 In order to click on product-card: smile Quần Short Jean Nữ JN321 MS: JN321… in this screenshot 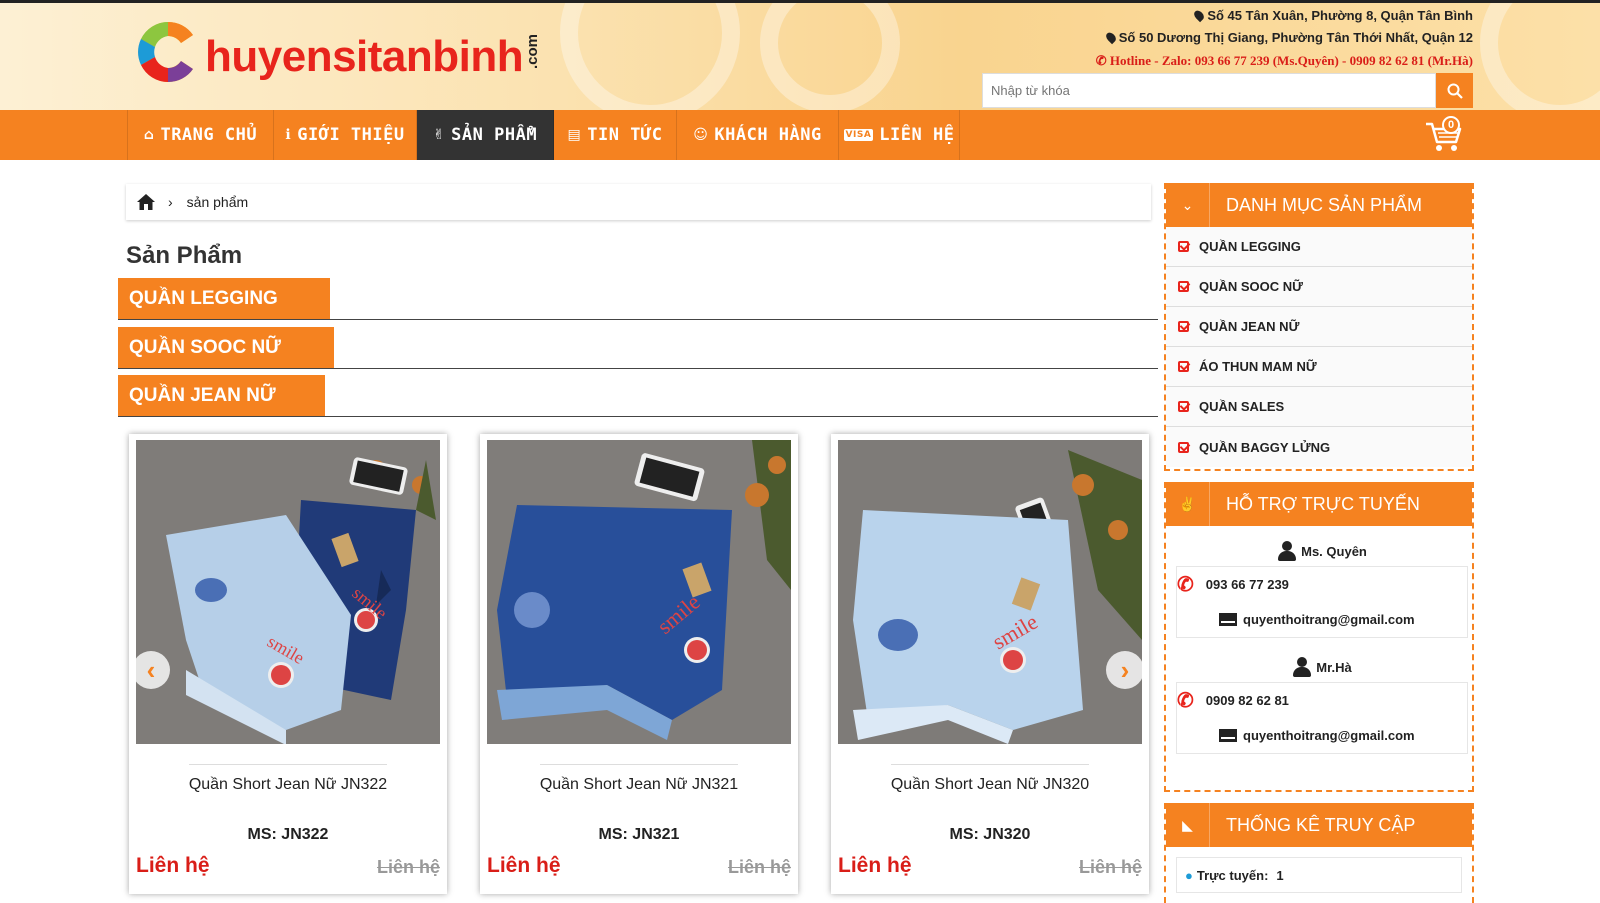, I will do `click(639, 664)`.